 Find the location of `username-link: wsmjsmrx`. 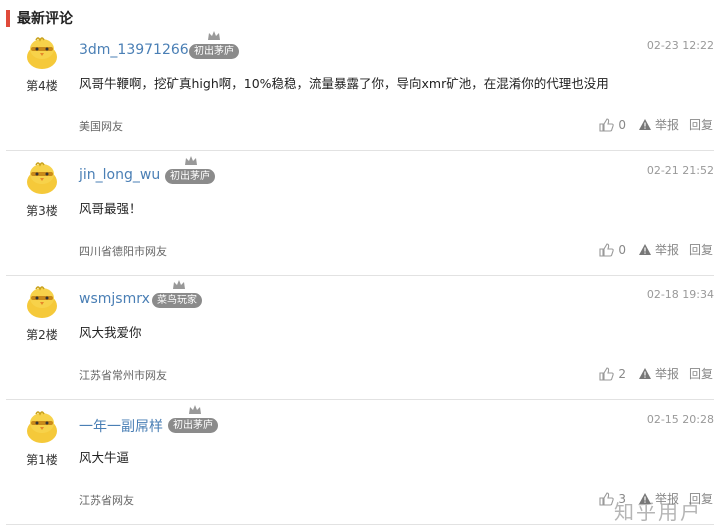

username-link: wsmjsmrx is located at coordinates (114, 299).